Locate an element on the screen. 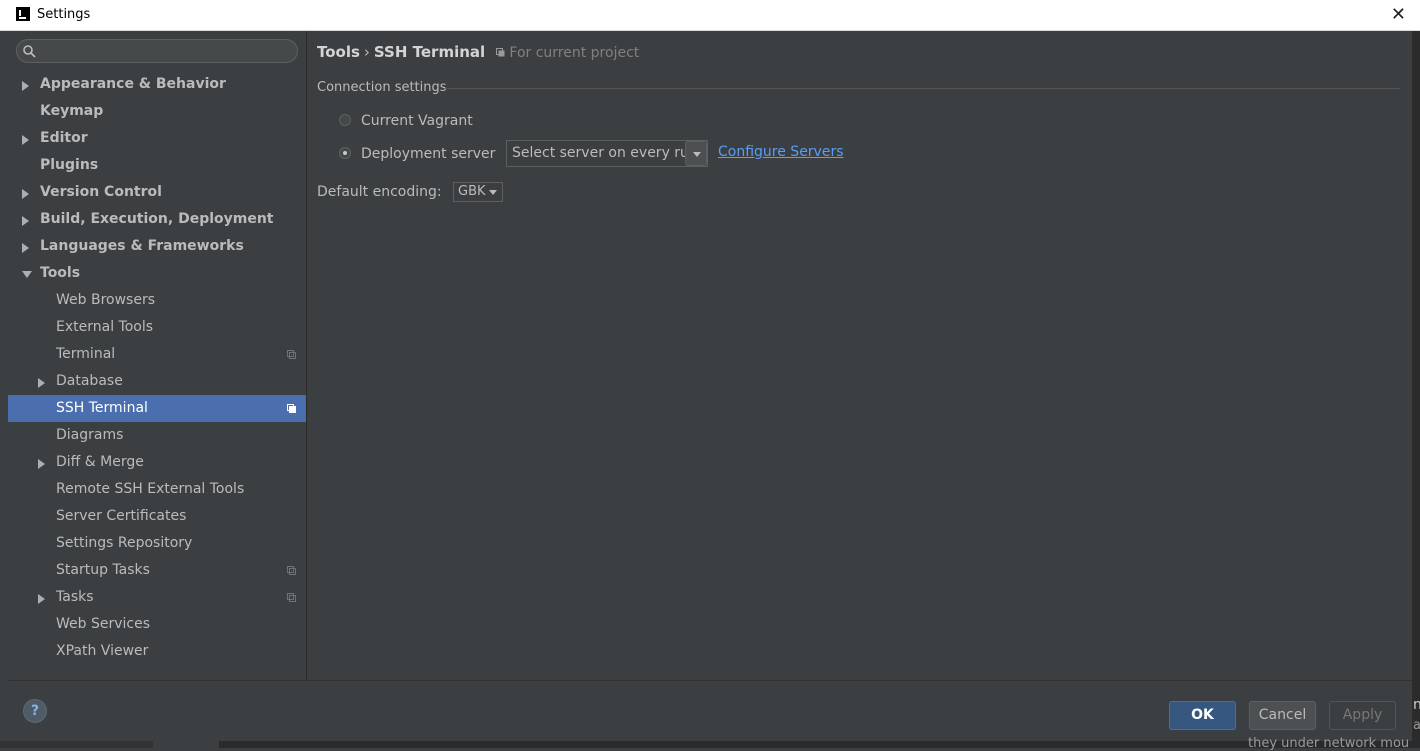  sidebar-item-settings-repository: Settings Repository is located at coordinates (157, 543).